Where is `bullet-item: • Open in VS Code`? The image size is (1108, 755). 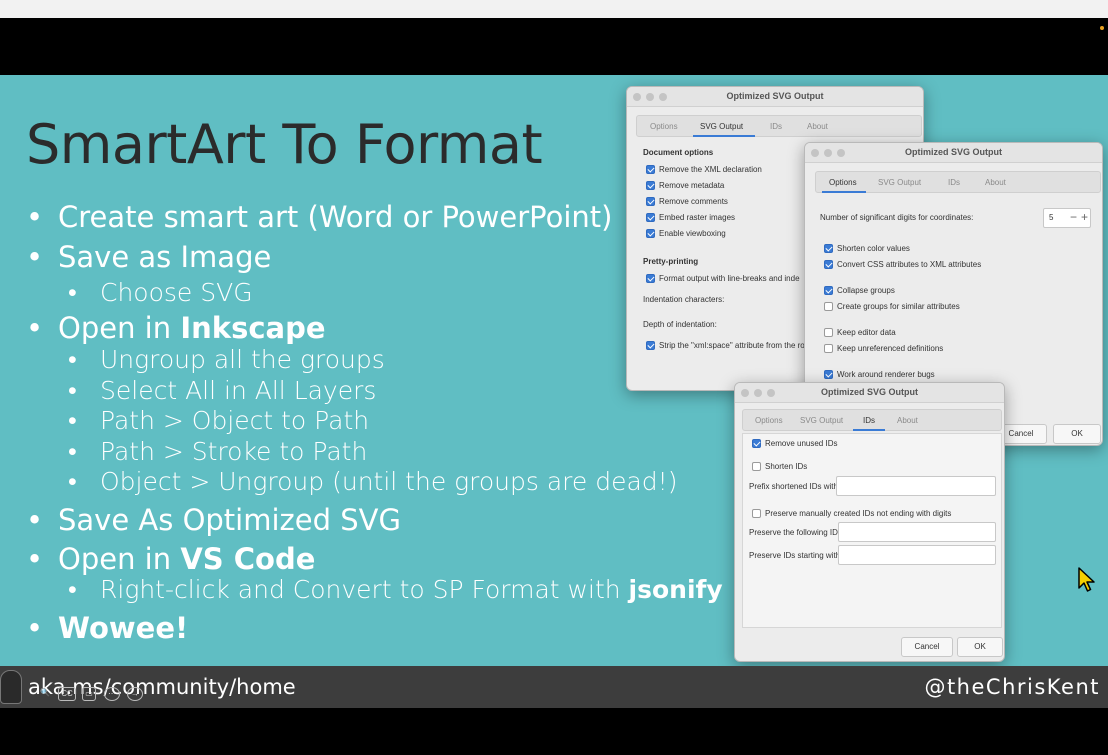 bullet-item: • Open in VS Code is located at coordinates (170, 559).